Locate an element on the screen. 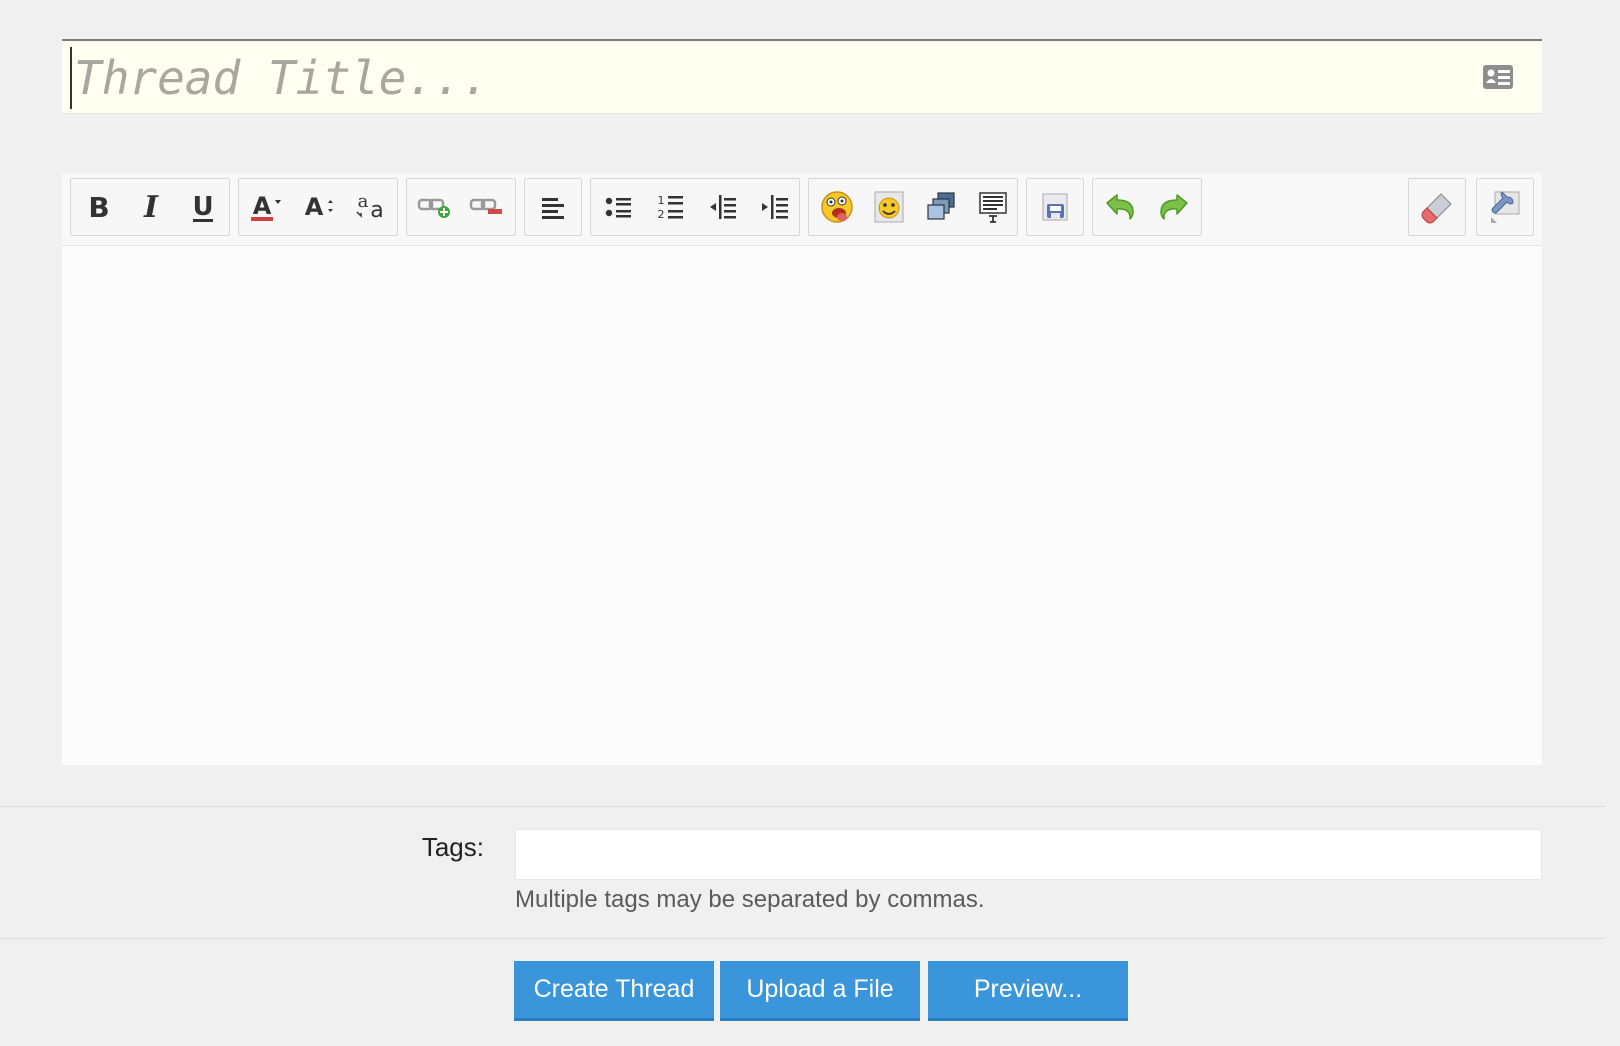  font-family-icon: a a is located at coordinates (370, 207).